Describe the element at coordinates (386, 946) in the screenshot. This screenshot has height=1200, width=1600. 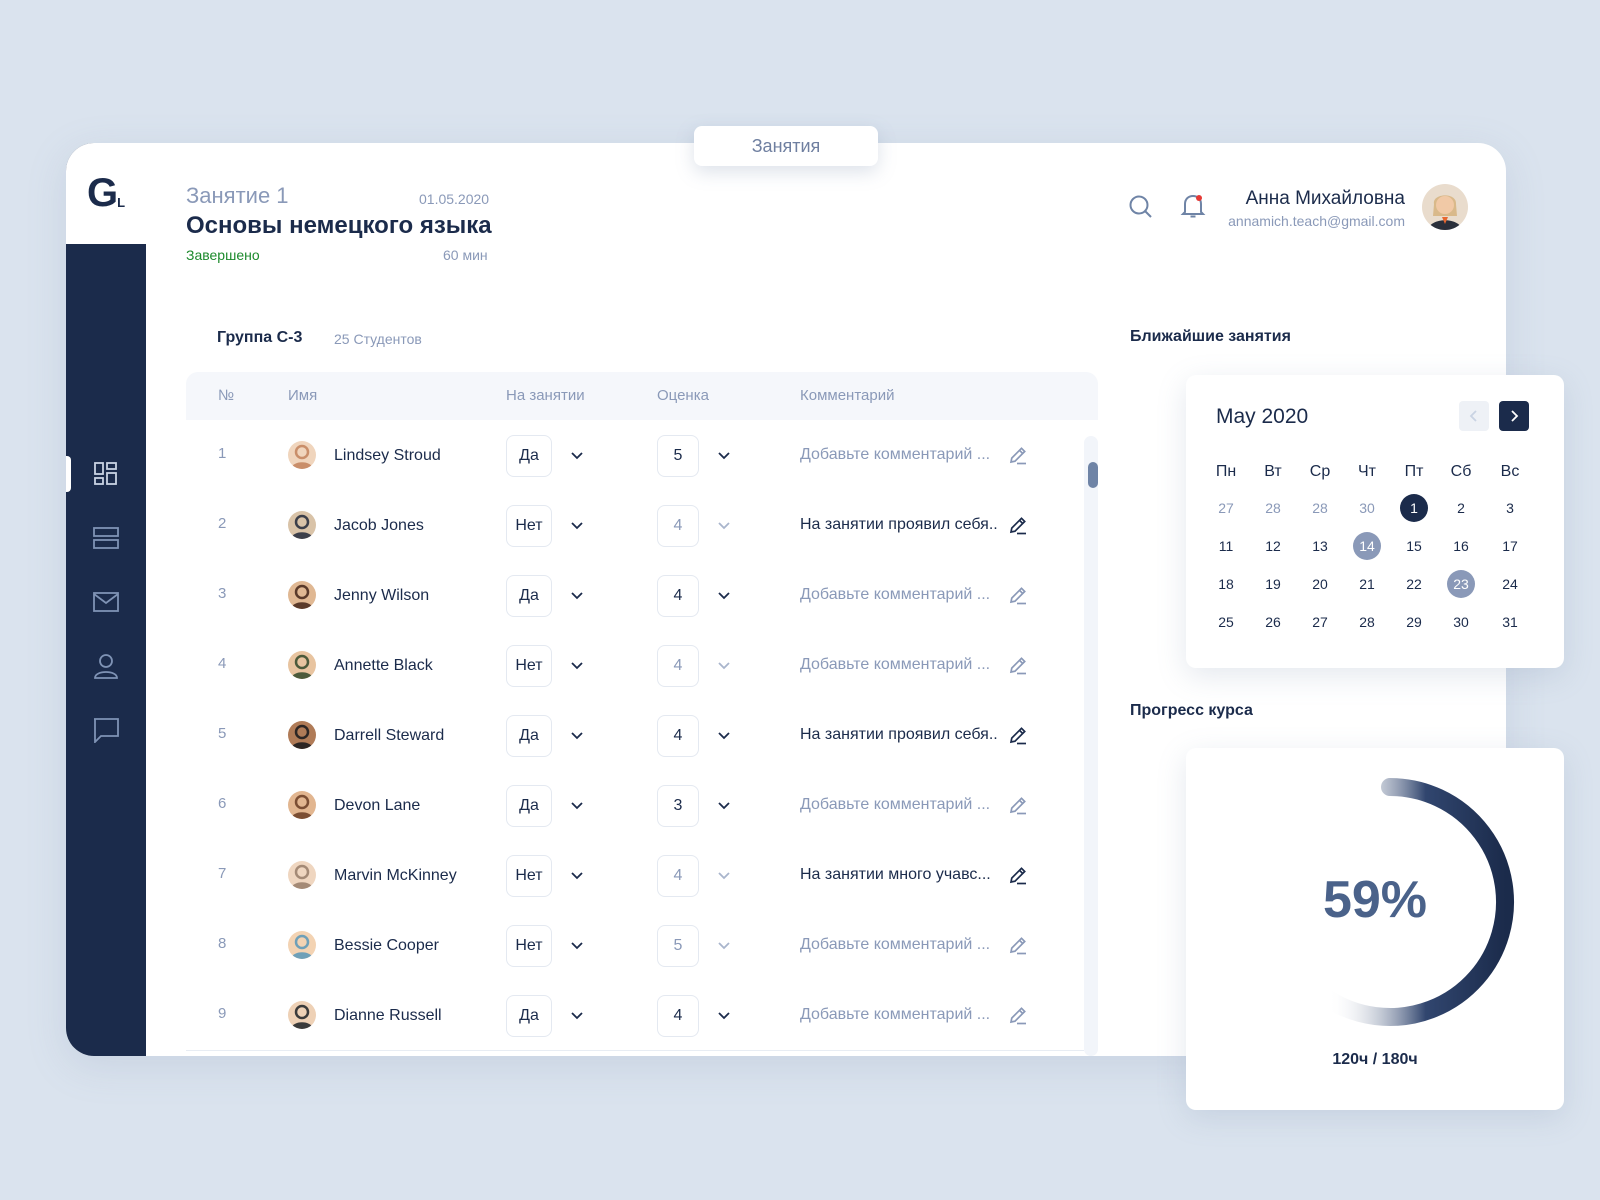
I see `student-name: Bessie Cooper` at that location.